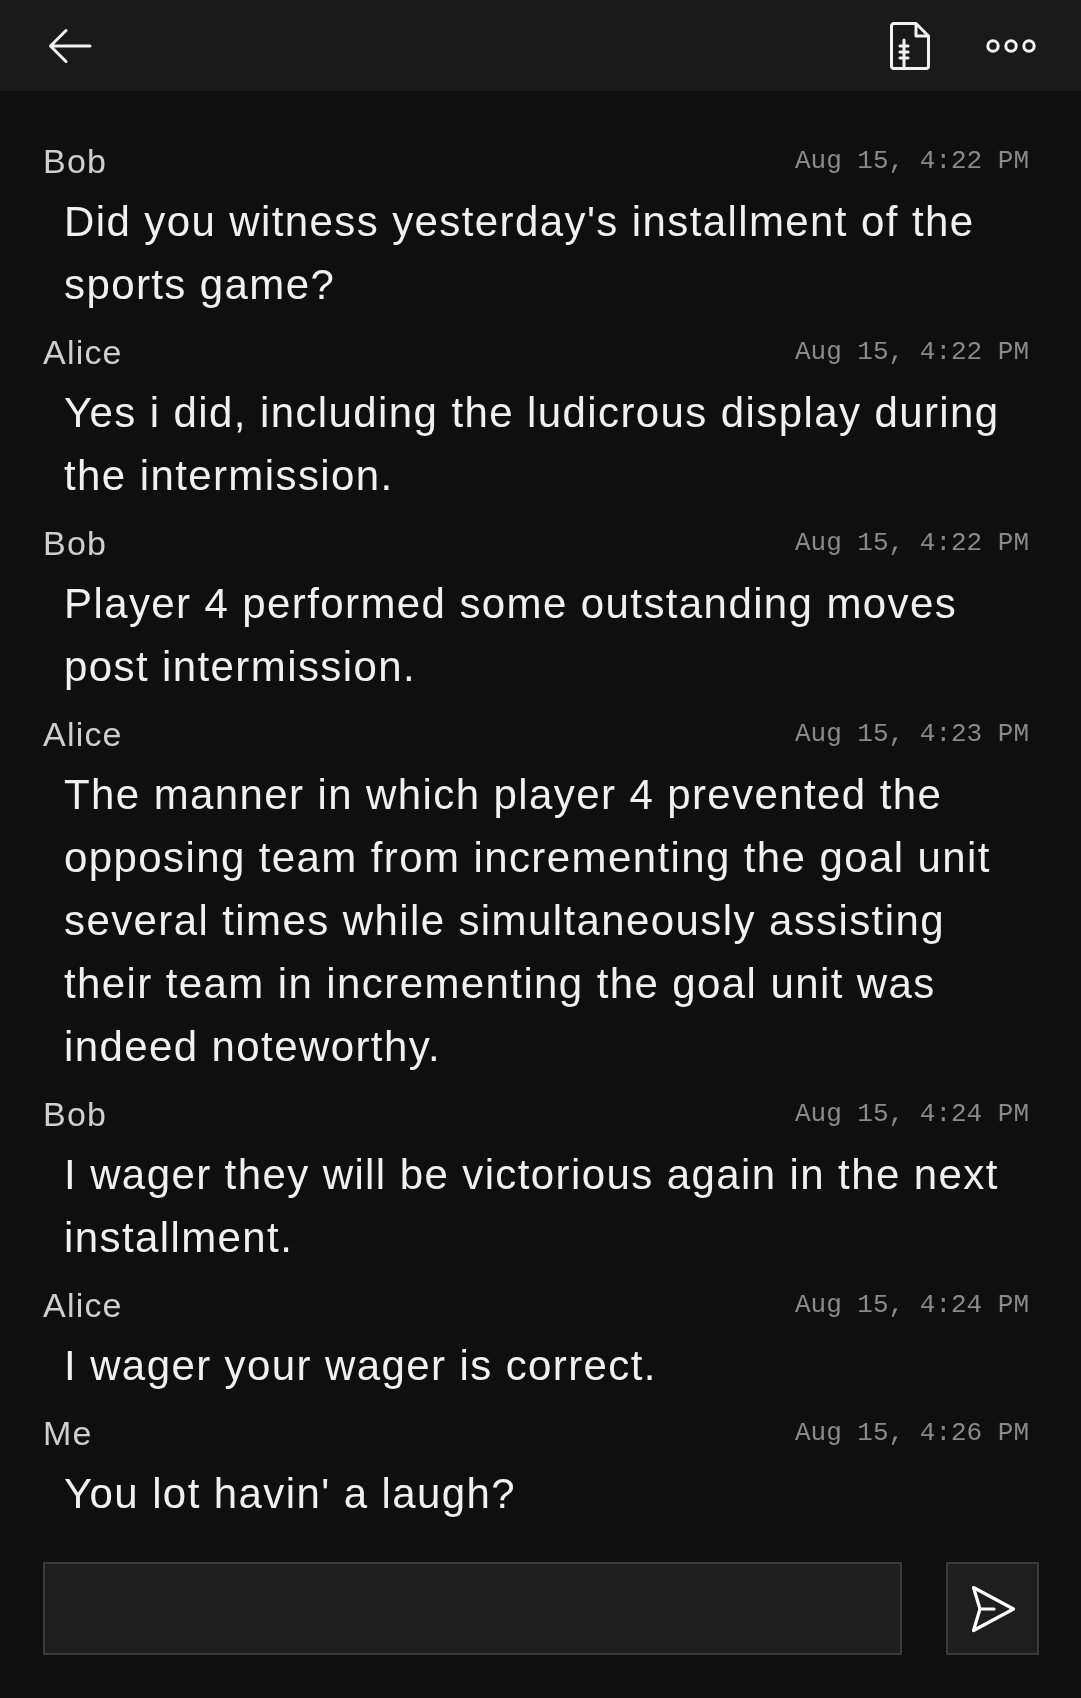 Image resolution: width=1081 pixels, height=1698 pixels. I want to click on file-button, so click(910, 45).